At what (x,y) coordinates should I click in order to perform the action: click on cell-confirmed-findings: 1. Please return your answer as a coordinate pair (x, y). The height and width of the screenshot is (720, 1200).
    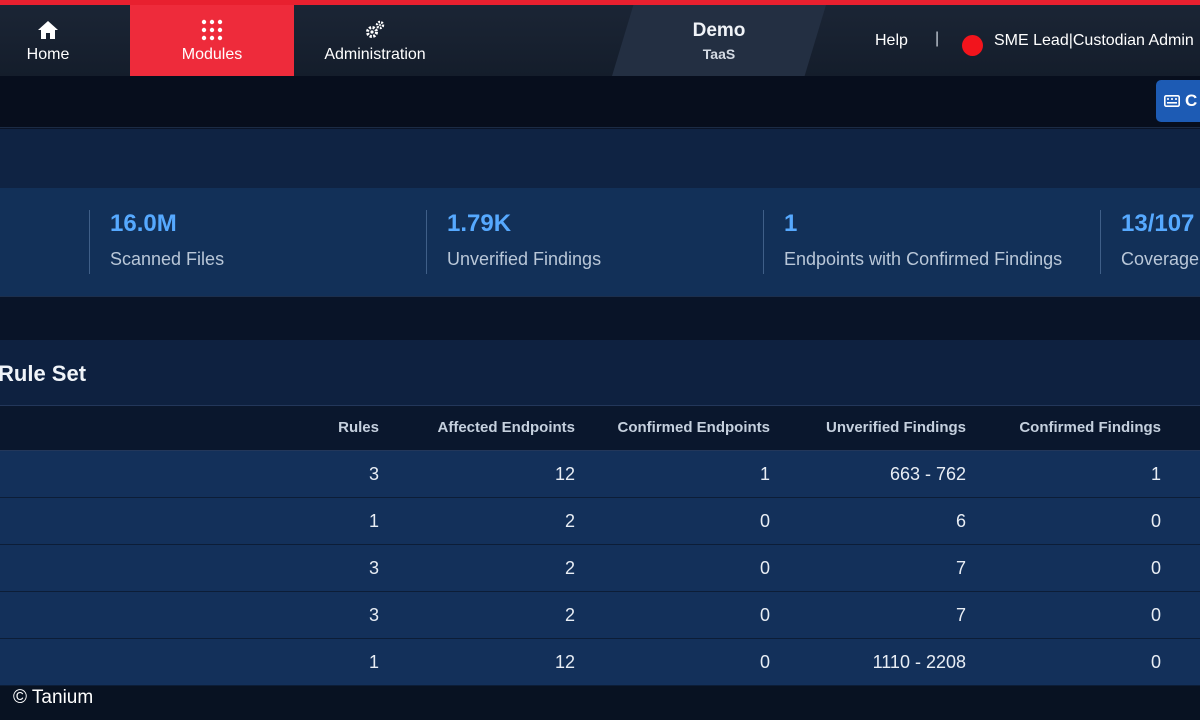
    Looking at the image, I should click on (1155, 474).